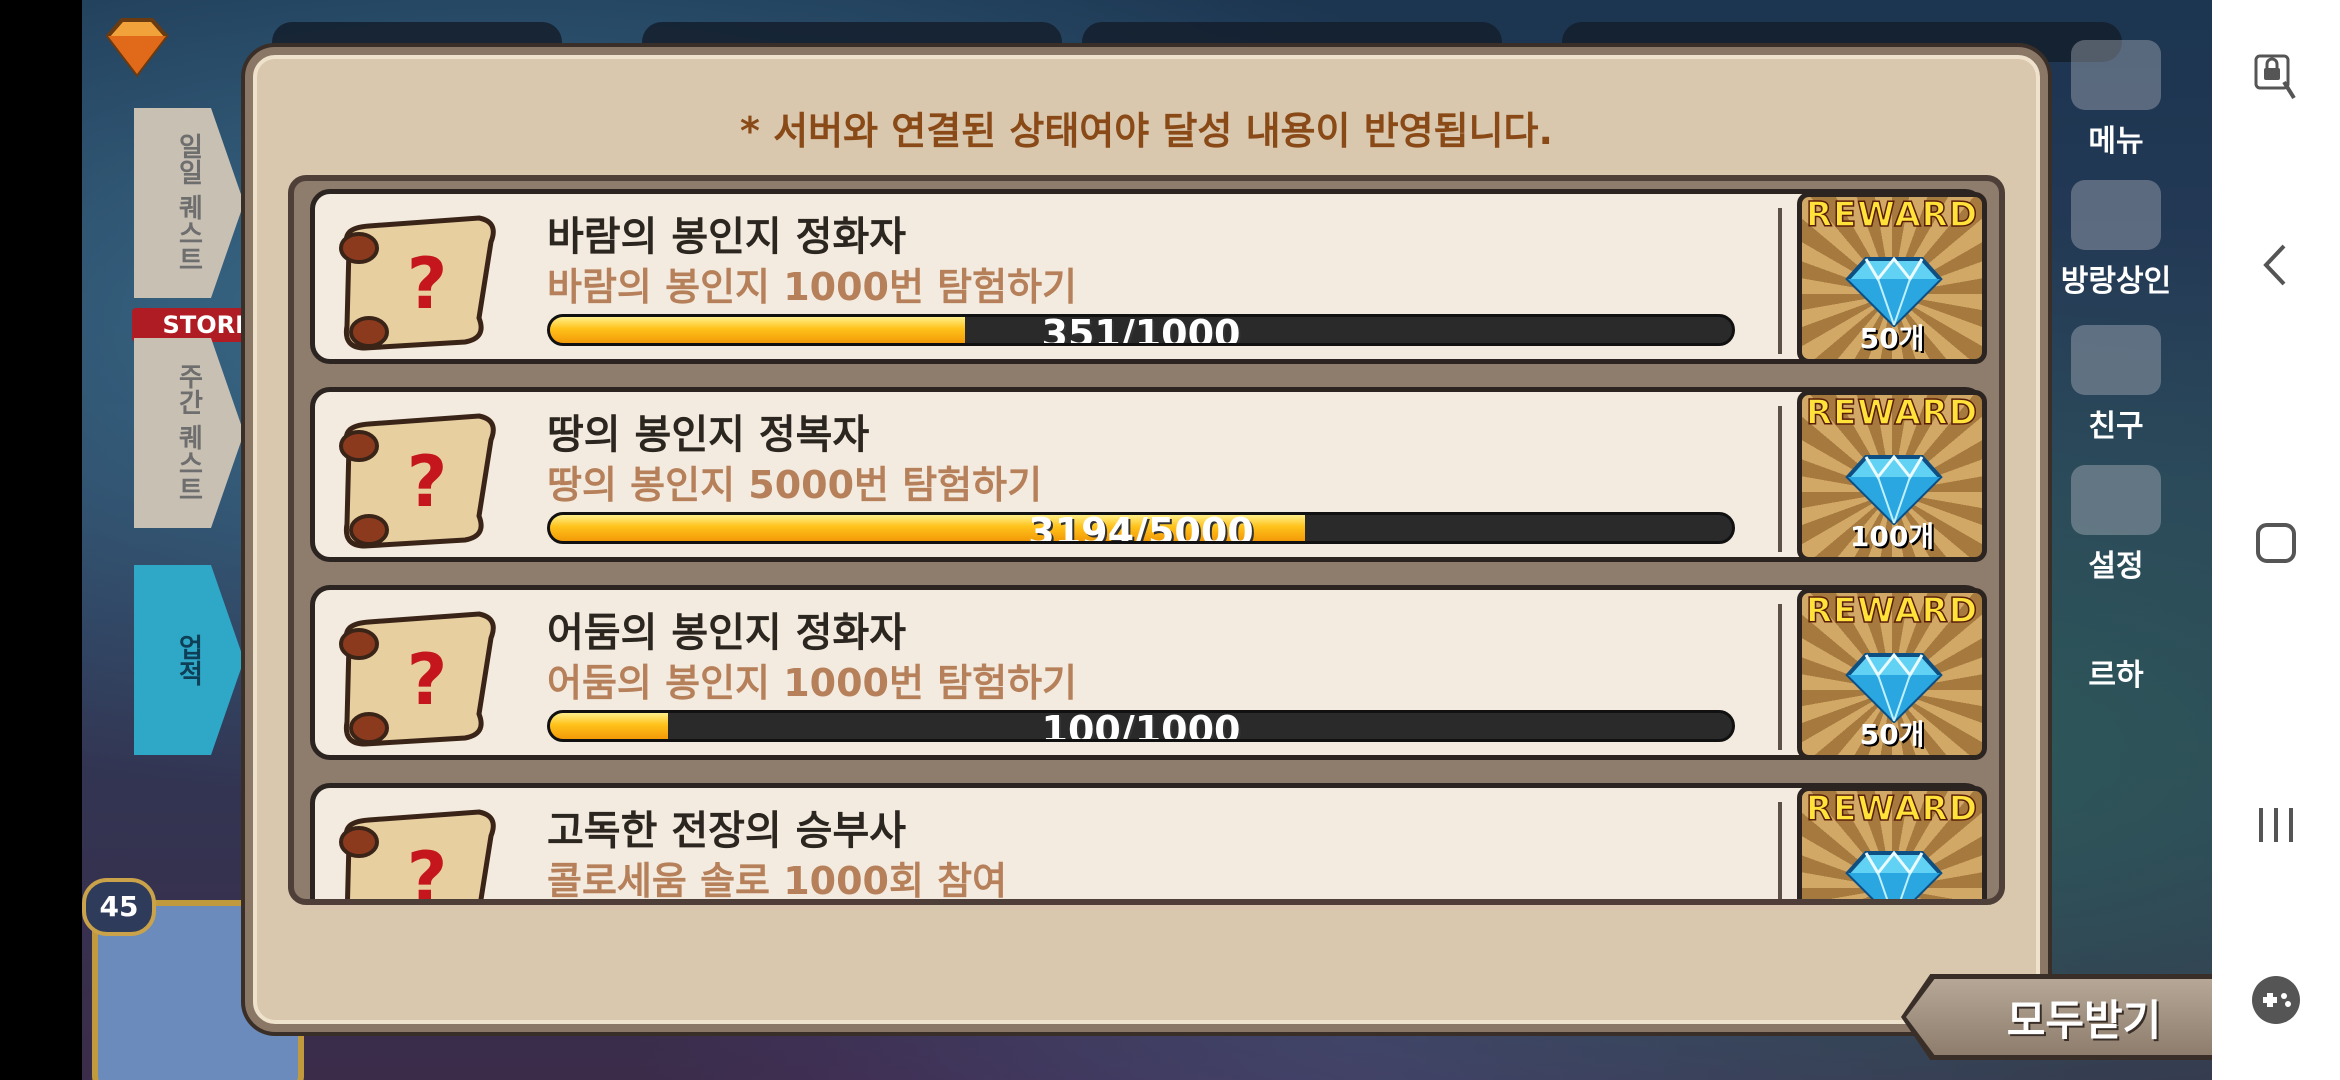  What do you see at coordinates (2116, 141) in the screenshot?
I see `menu-label: 메뉴` at bounding box center [2116, 141].